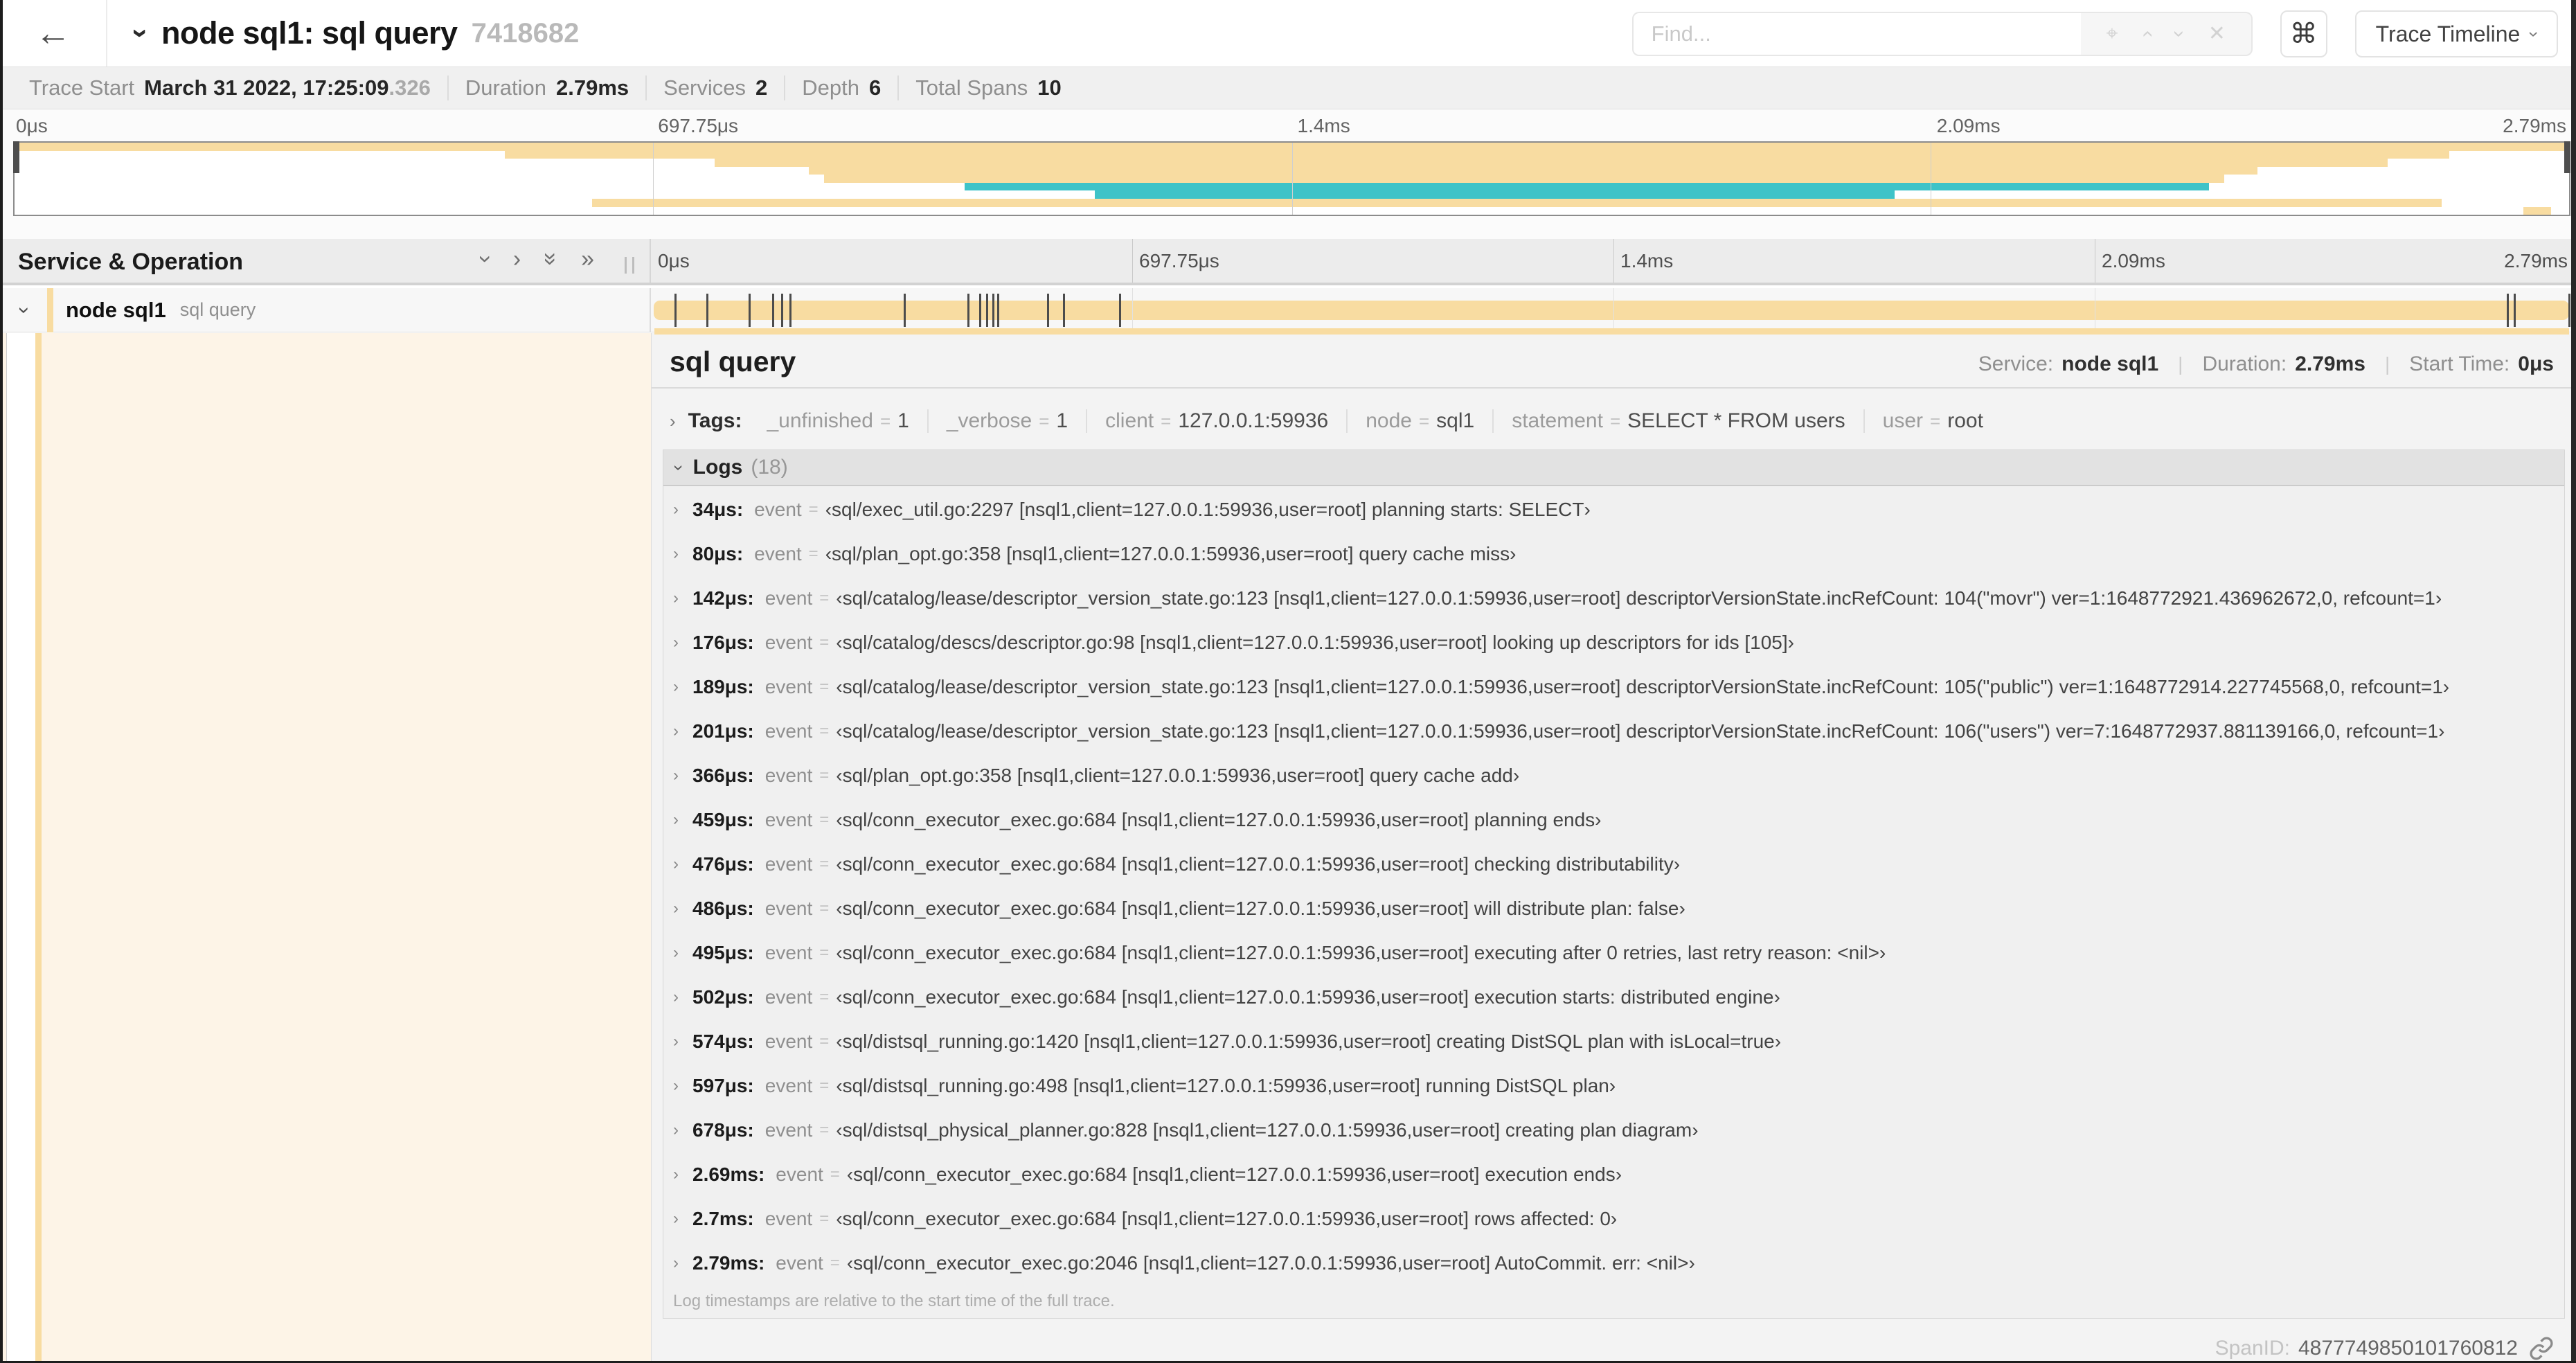  What do you see at coordinates (2536, 364) in the screenshot?
I see `start-time-value: 0μs` at bounding box center [2536, 364].